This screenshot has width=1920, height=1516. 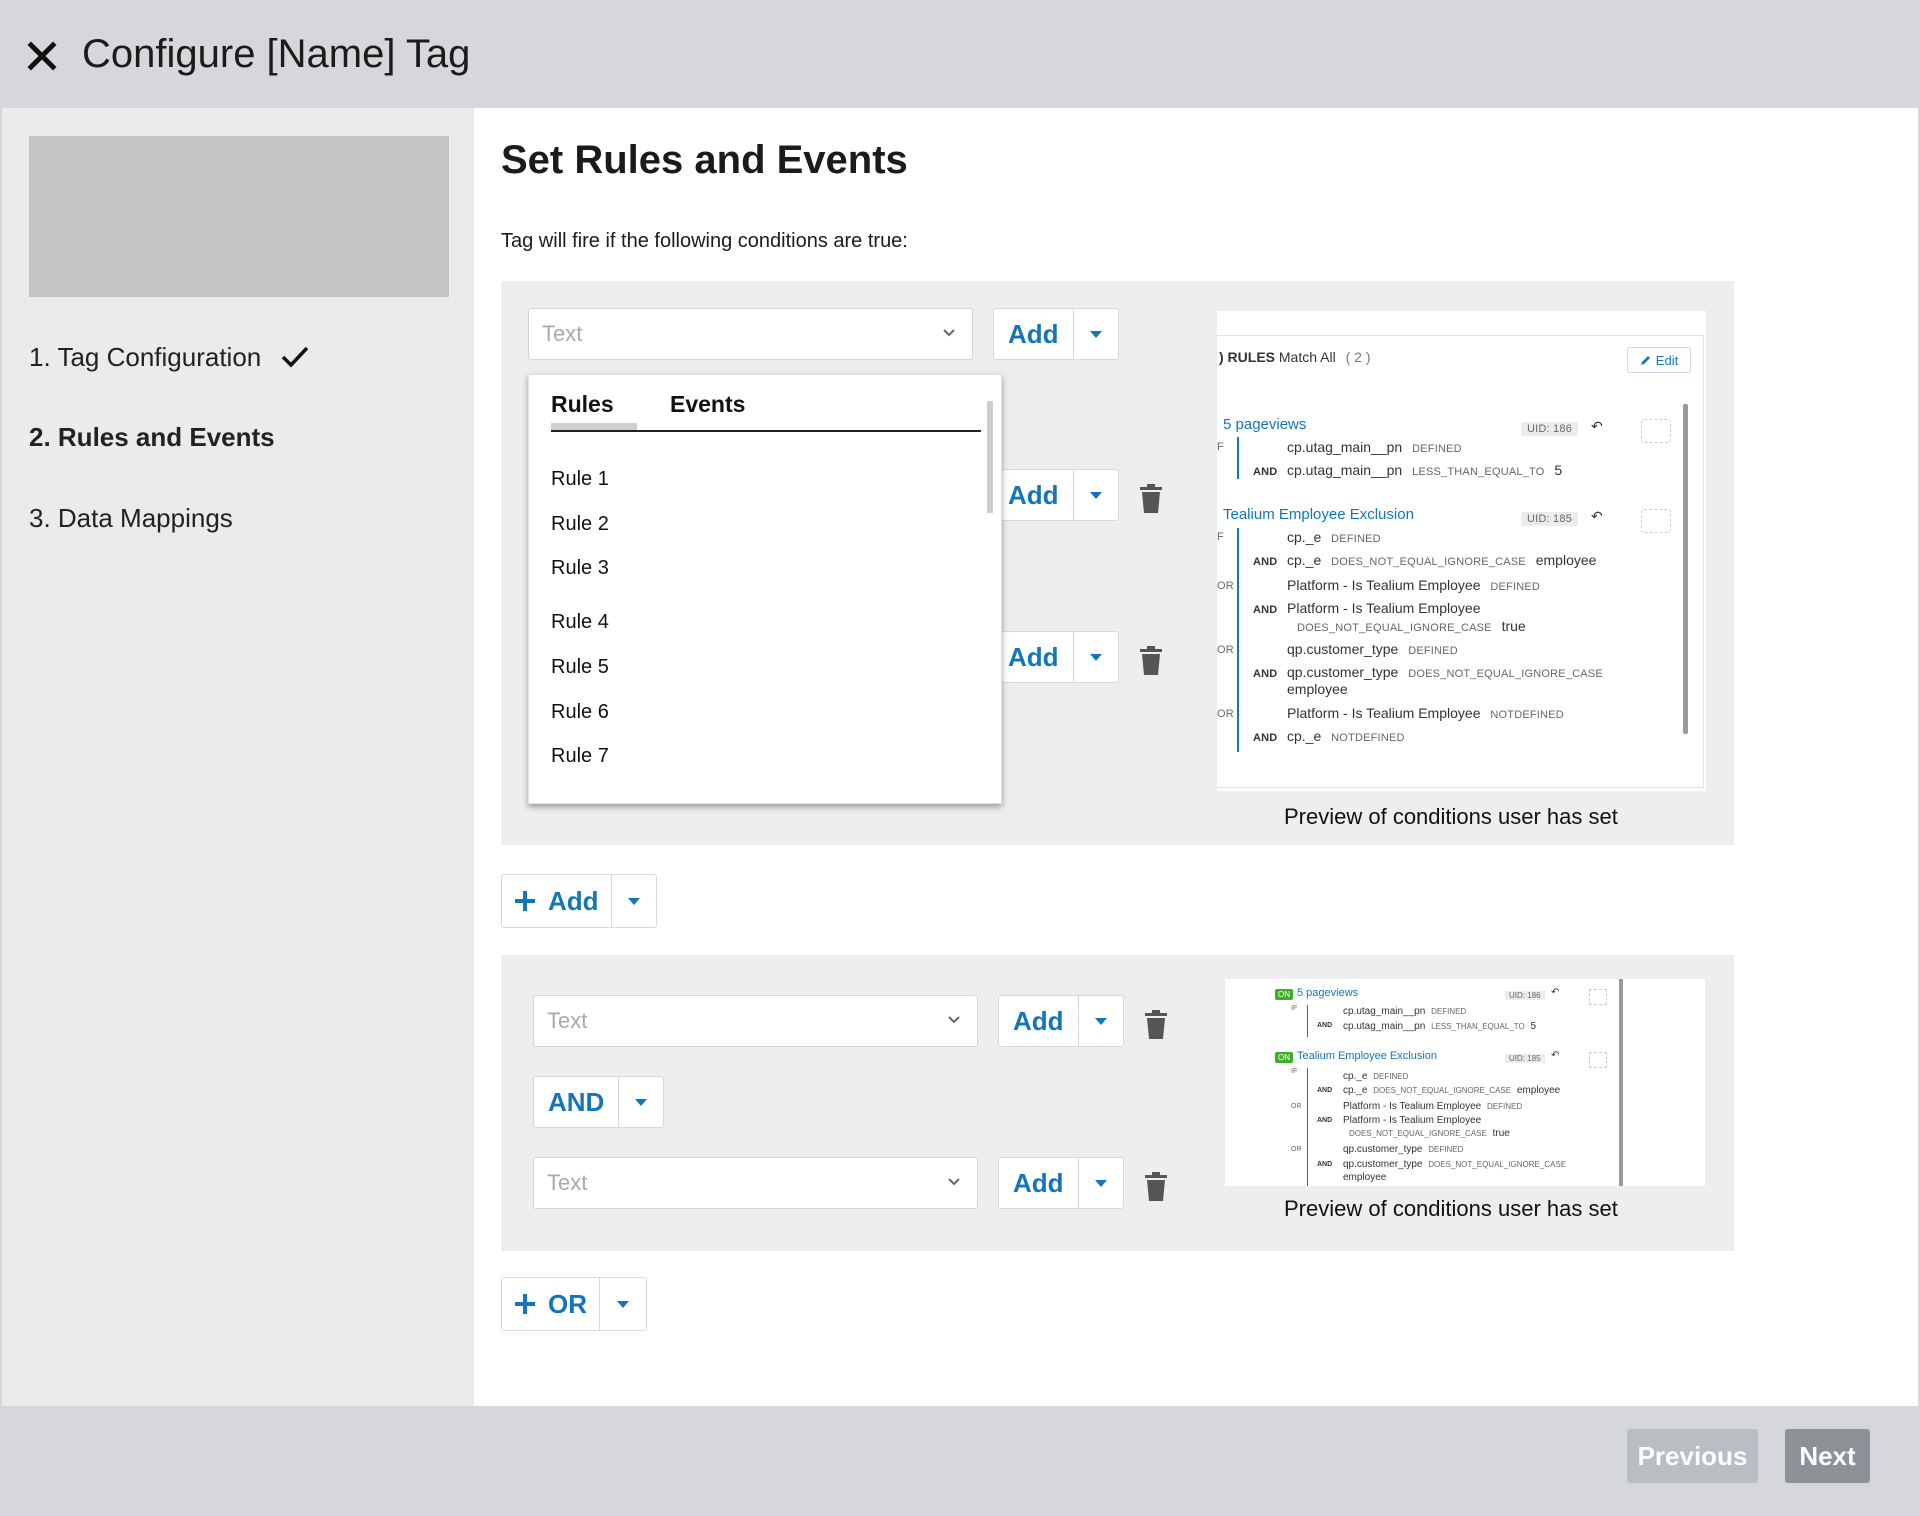 I want to click on or-button: OR, so click(x=550, y=1304).